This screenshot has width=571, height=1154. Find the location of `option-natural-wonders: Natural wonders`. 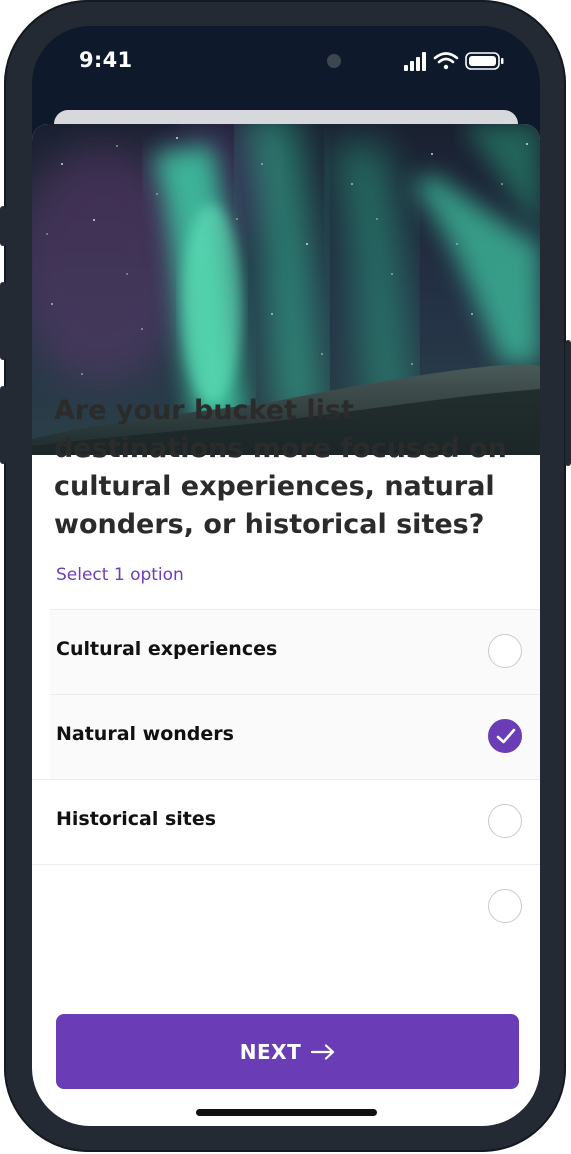

option-natural-wonders: Natural wonders is located at coordinates (295, 736).